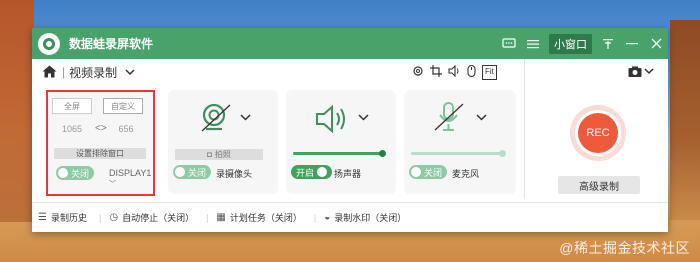 Image resolution: width=700 pixels, height=262 pixels. Describe the element at coordinates (533, 44) in the screenshot. I see `menu-icon` at that location.